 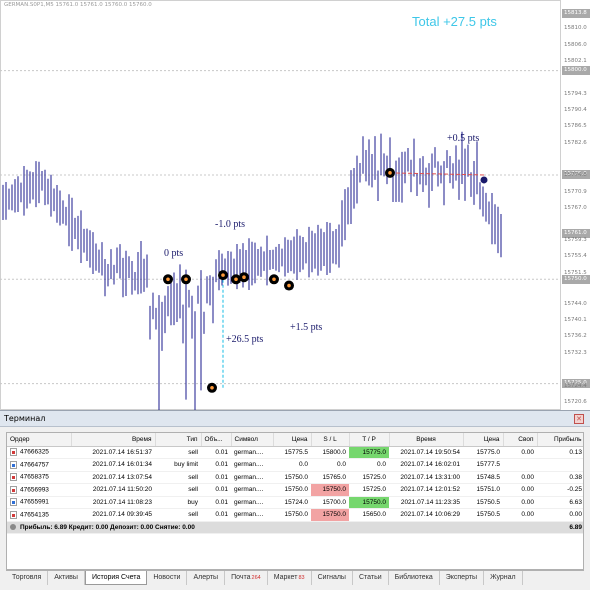 What do you see at coordinates (483, 452) in the screenshot?
I see `cell-close-price: 15775.0` at bounding box center [483, 452].